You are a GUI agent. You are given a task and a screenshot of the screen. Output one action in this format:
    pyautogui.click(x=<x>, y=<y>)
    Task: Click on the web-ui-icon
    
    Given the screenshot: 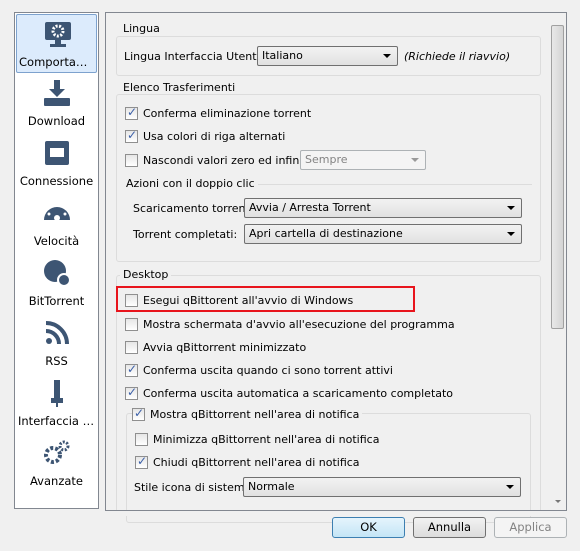 What is the action you would take?
    pyautogui.click(x=57, y=393)
    